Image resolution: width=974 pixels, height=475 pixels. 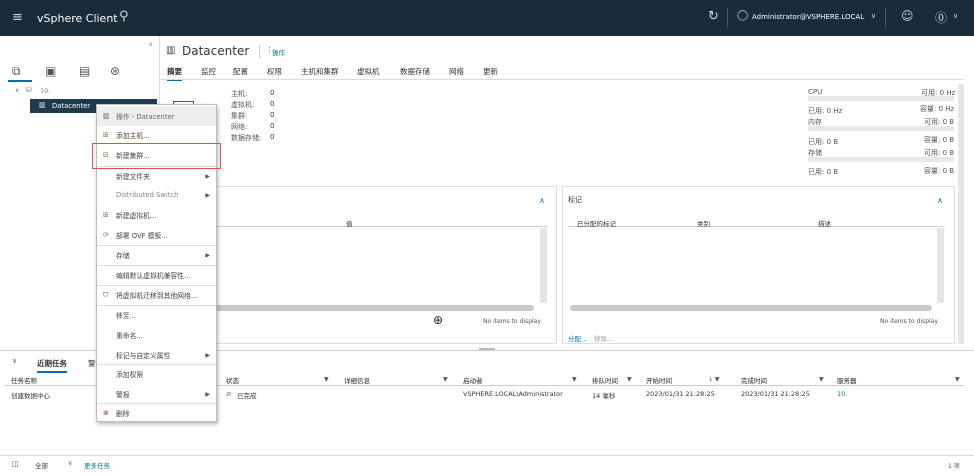 What do you see at coordinates (45, 91) in the screenshot?
I see `tree-root: 10.` at bounding box center [45, 91].